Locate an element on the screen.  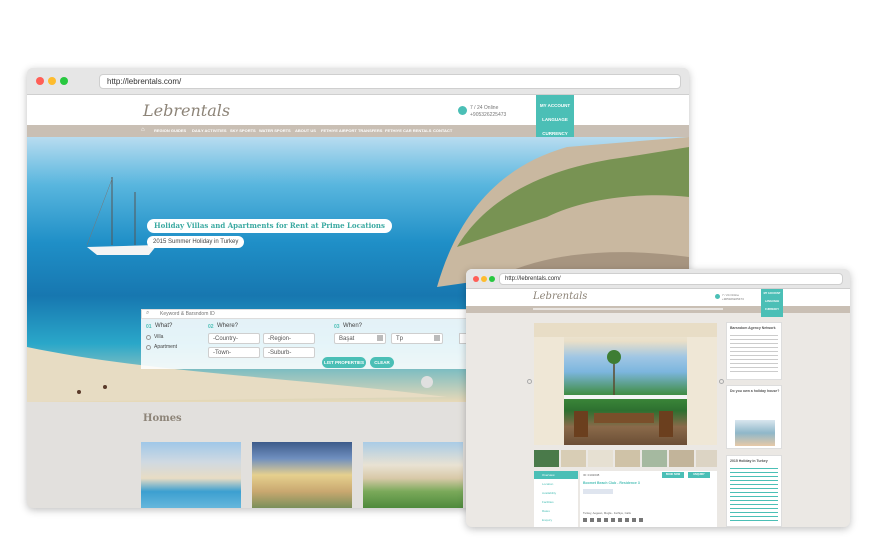
next-arrow-icon is located at coordinates (721, 381).